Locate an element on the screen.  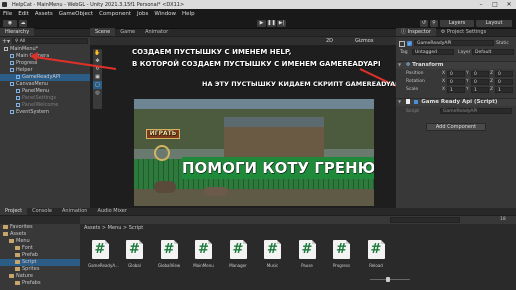
add-icon: +▾ is located at coordinates (6, 41).